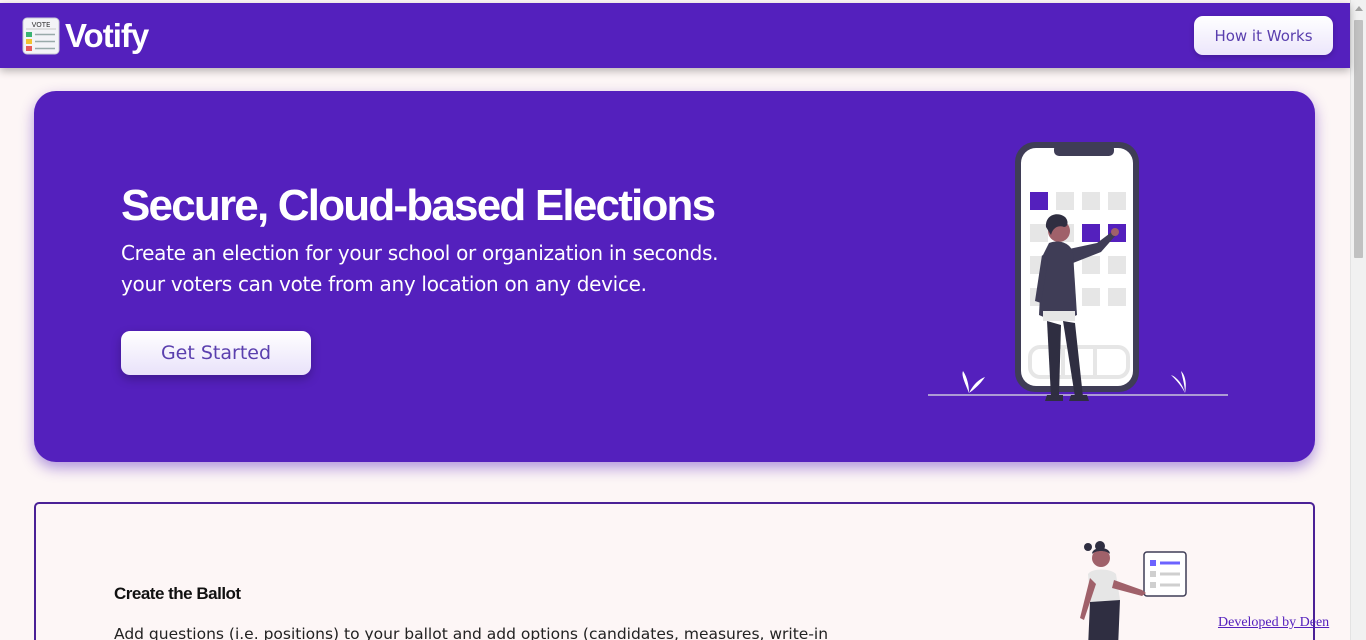  What do you see at coordinates (41, 36) in the screenshot?
I see `ballot-clipboard-icon: VOTE` at bounding box center [41, 36].